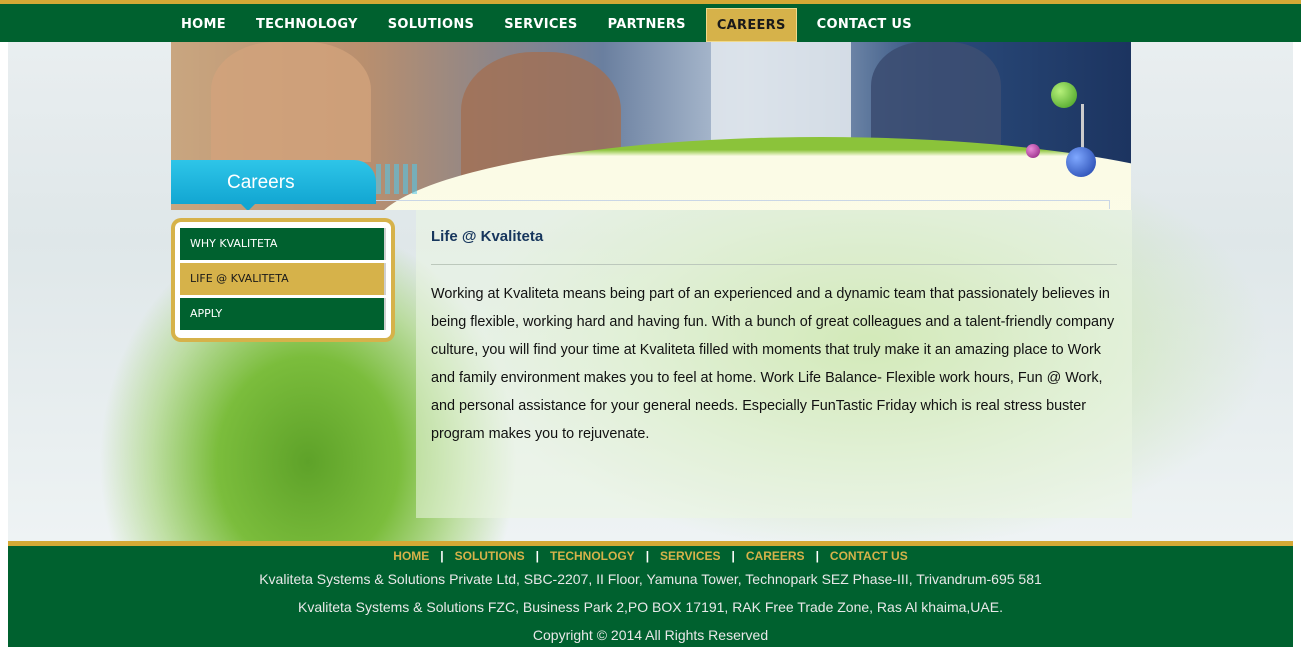  What do you see at coordinates (690, 556) in the screenshot?
I see `footer-link-services: SERVICES` at bounding box center [690, 556].